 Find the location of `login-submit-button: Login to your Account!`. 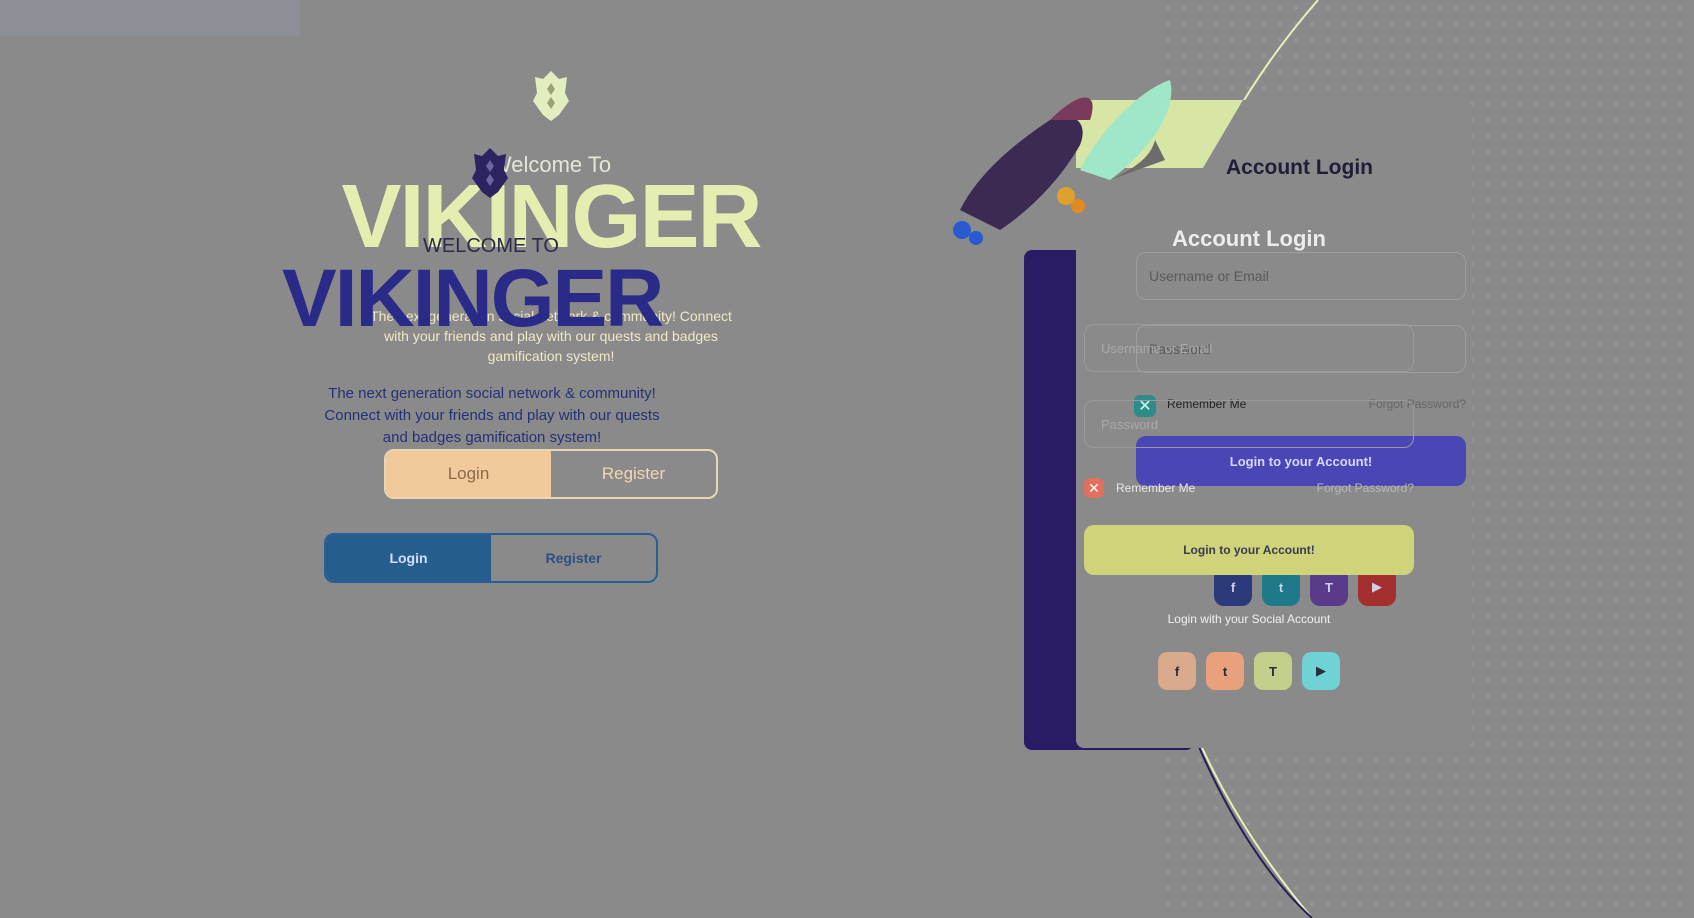

login-submit-button: Login to your Account! is located at coordinates (1249, 550).